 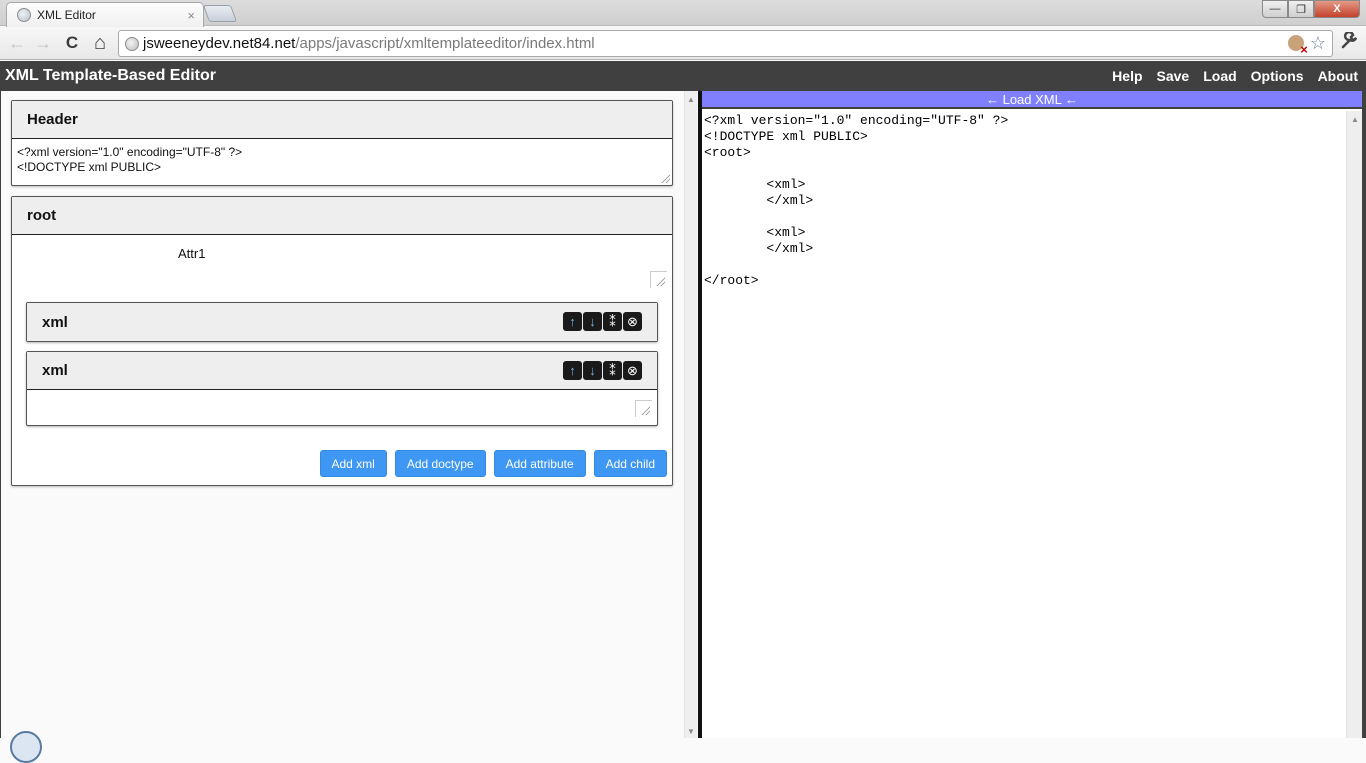 What do you see at coordinates (691, 731) in the screenshot?
I see `scroll-down-icon: ▼` at bounding box center [691, 731].